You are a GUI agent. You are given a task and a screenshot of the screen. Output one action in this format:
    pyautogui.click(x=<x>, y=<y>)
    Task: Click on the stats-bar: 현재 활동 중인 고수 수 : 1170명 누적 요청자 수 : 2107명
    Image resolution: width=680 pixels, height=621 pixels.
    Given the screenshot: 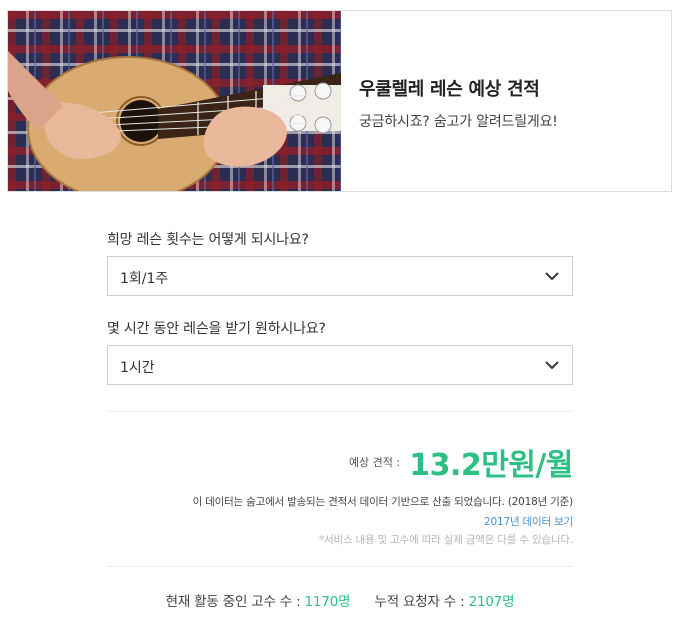 What is the action you would take?
    pyautogui.click(x=340, y=600)
    